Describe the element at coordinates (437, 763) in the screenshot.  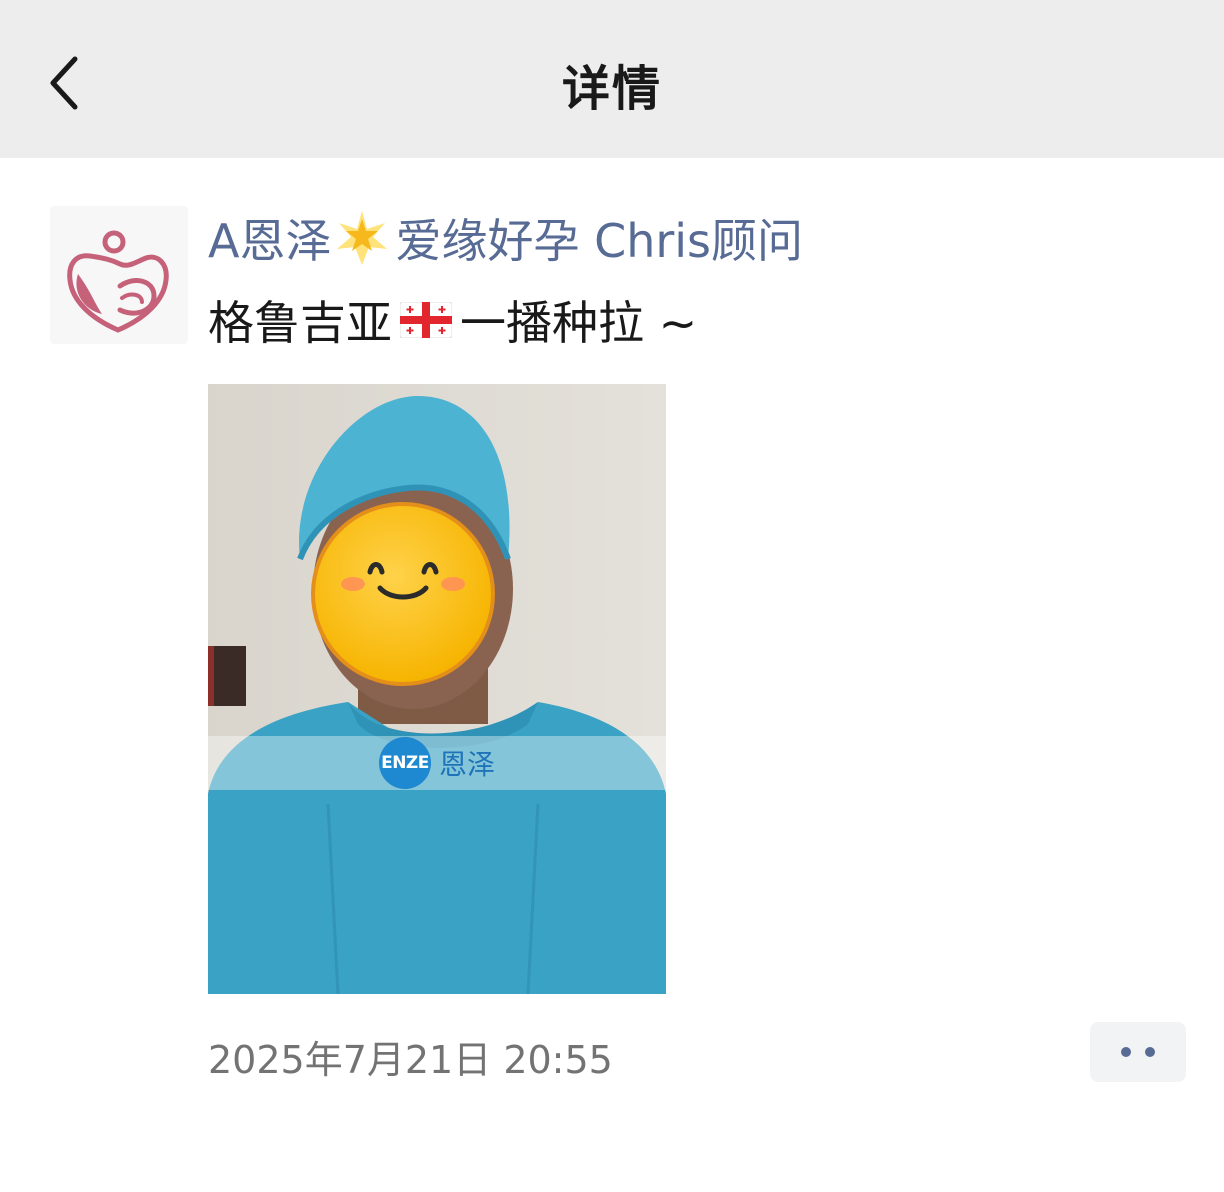
I see `watermark-strip: ENZE 恩泽` at that location.